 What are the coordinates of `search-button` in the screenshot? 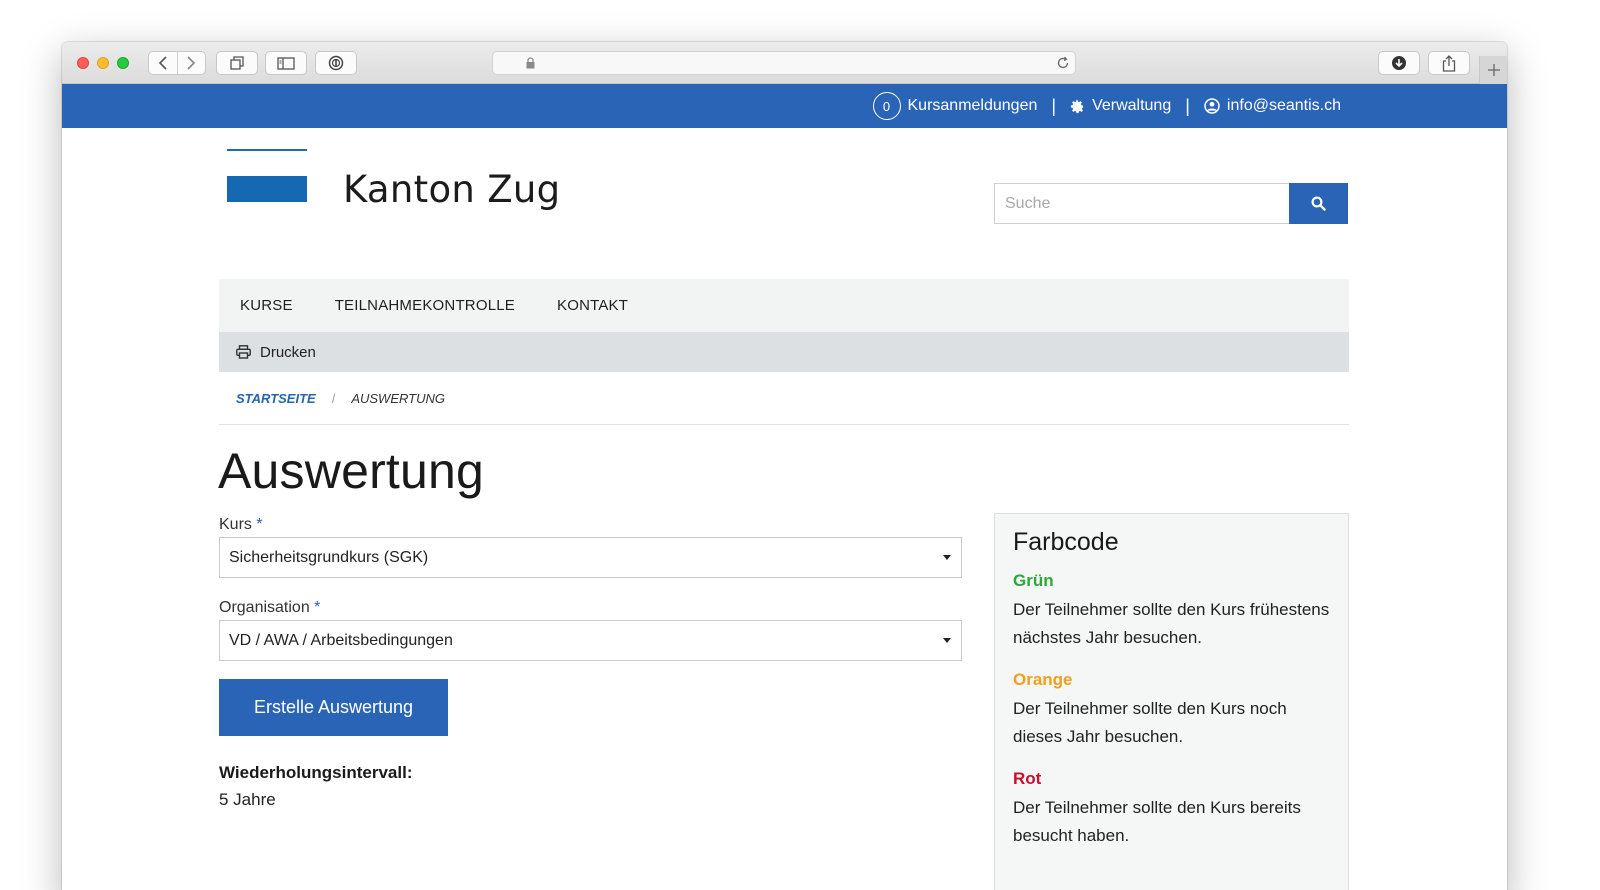 It's located at (1318, 203).